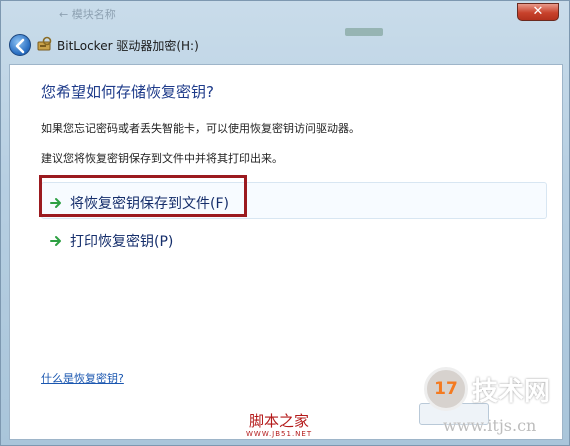  I want to click on window-title: BitLocker 驱动器加密(H:), so click(128, 46).